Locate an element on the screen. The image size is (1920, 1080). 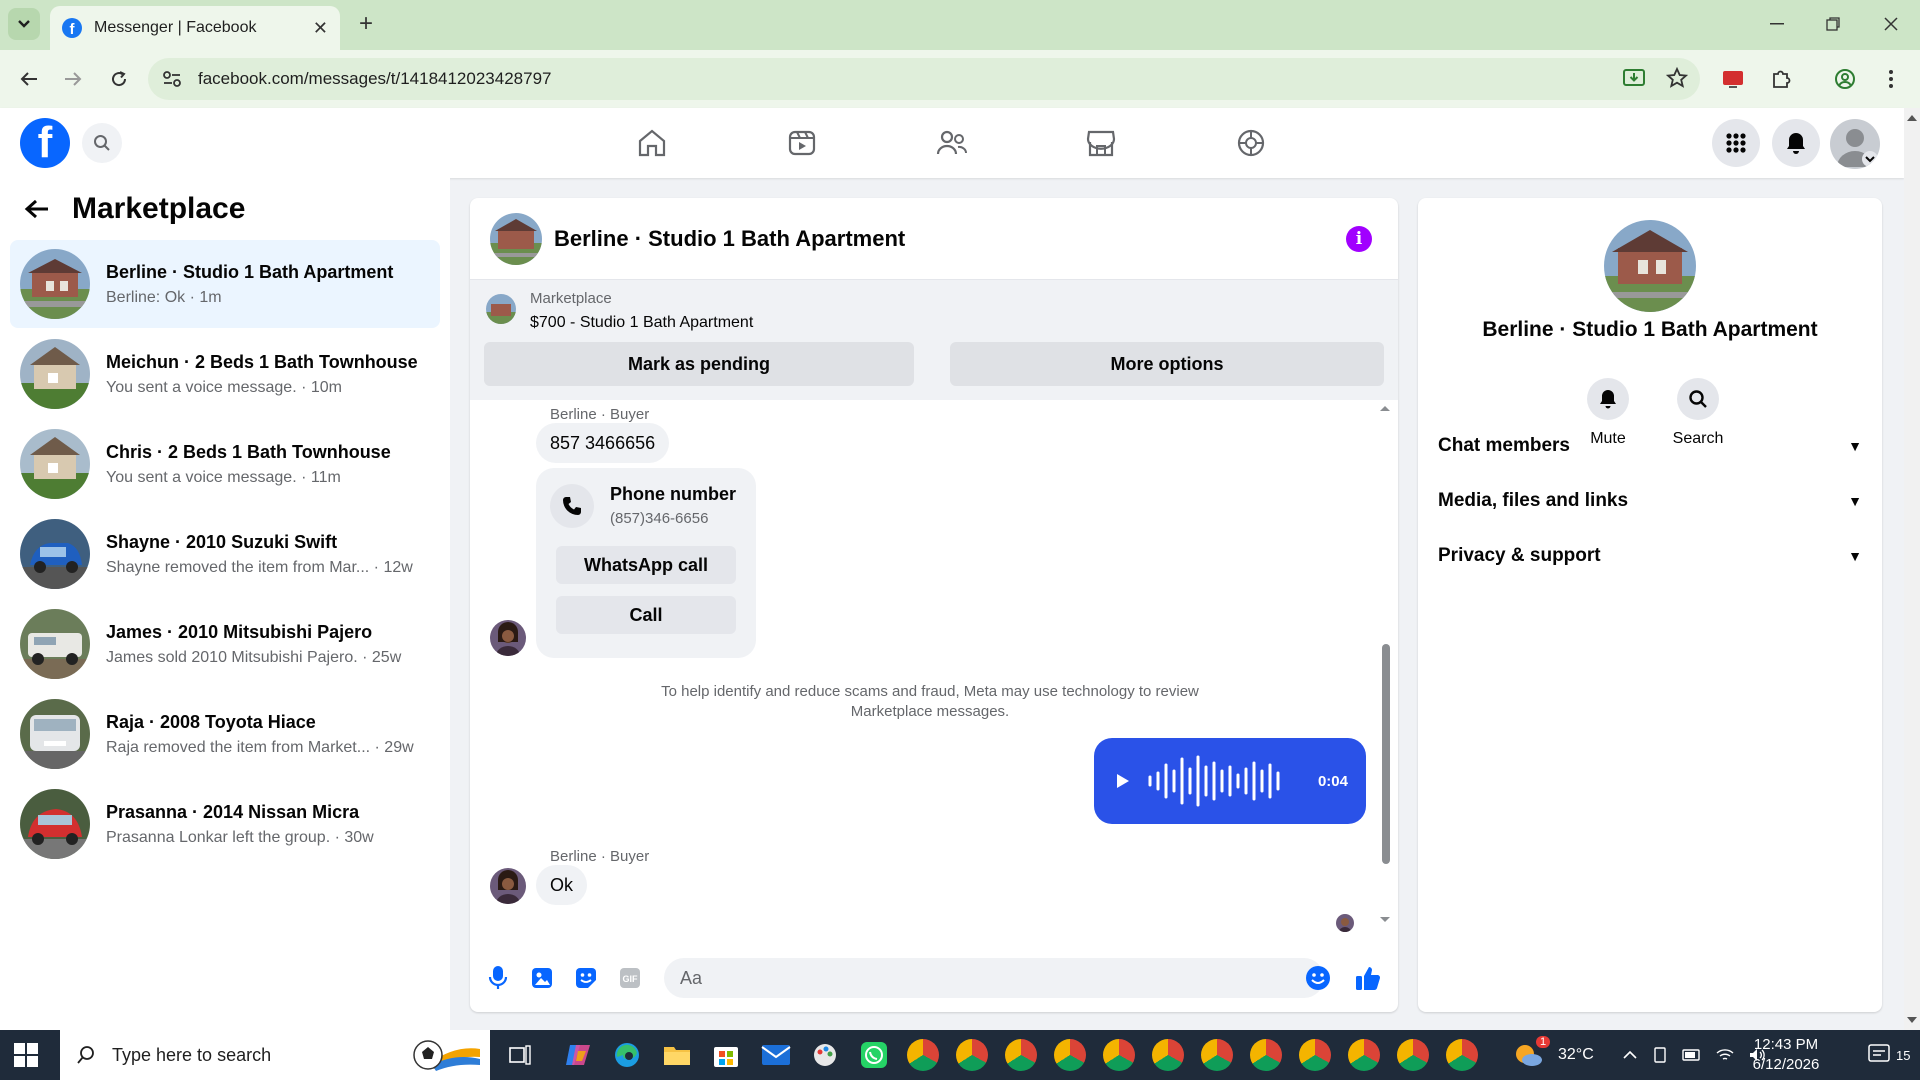
file-explorer-icon is located at coordinates (677, 1055).